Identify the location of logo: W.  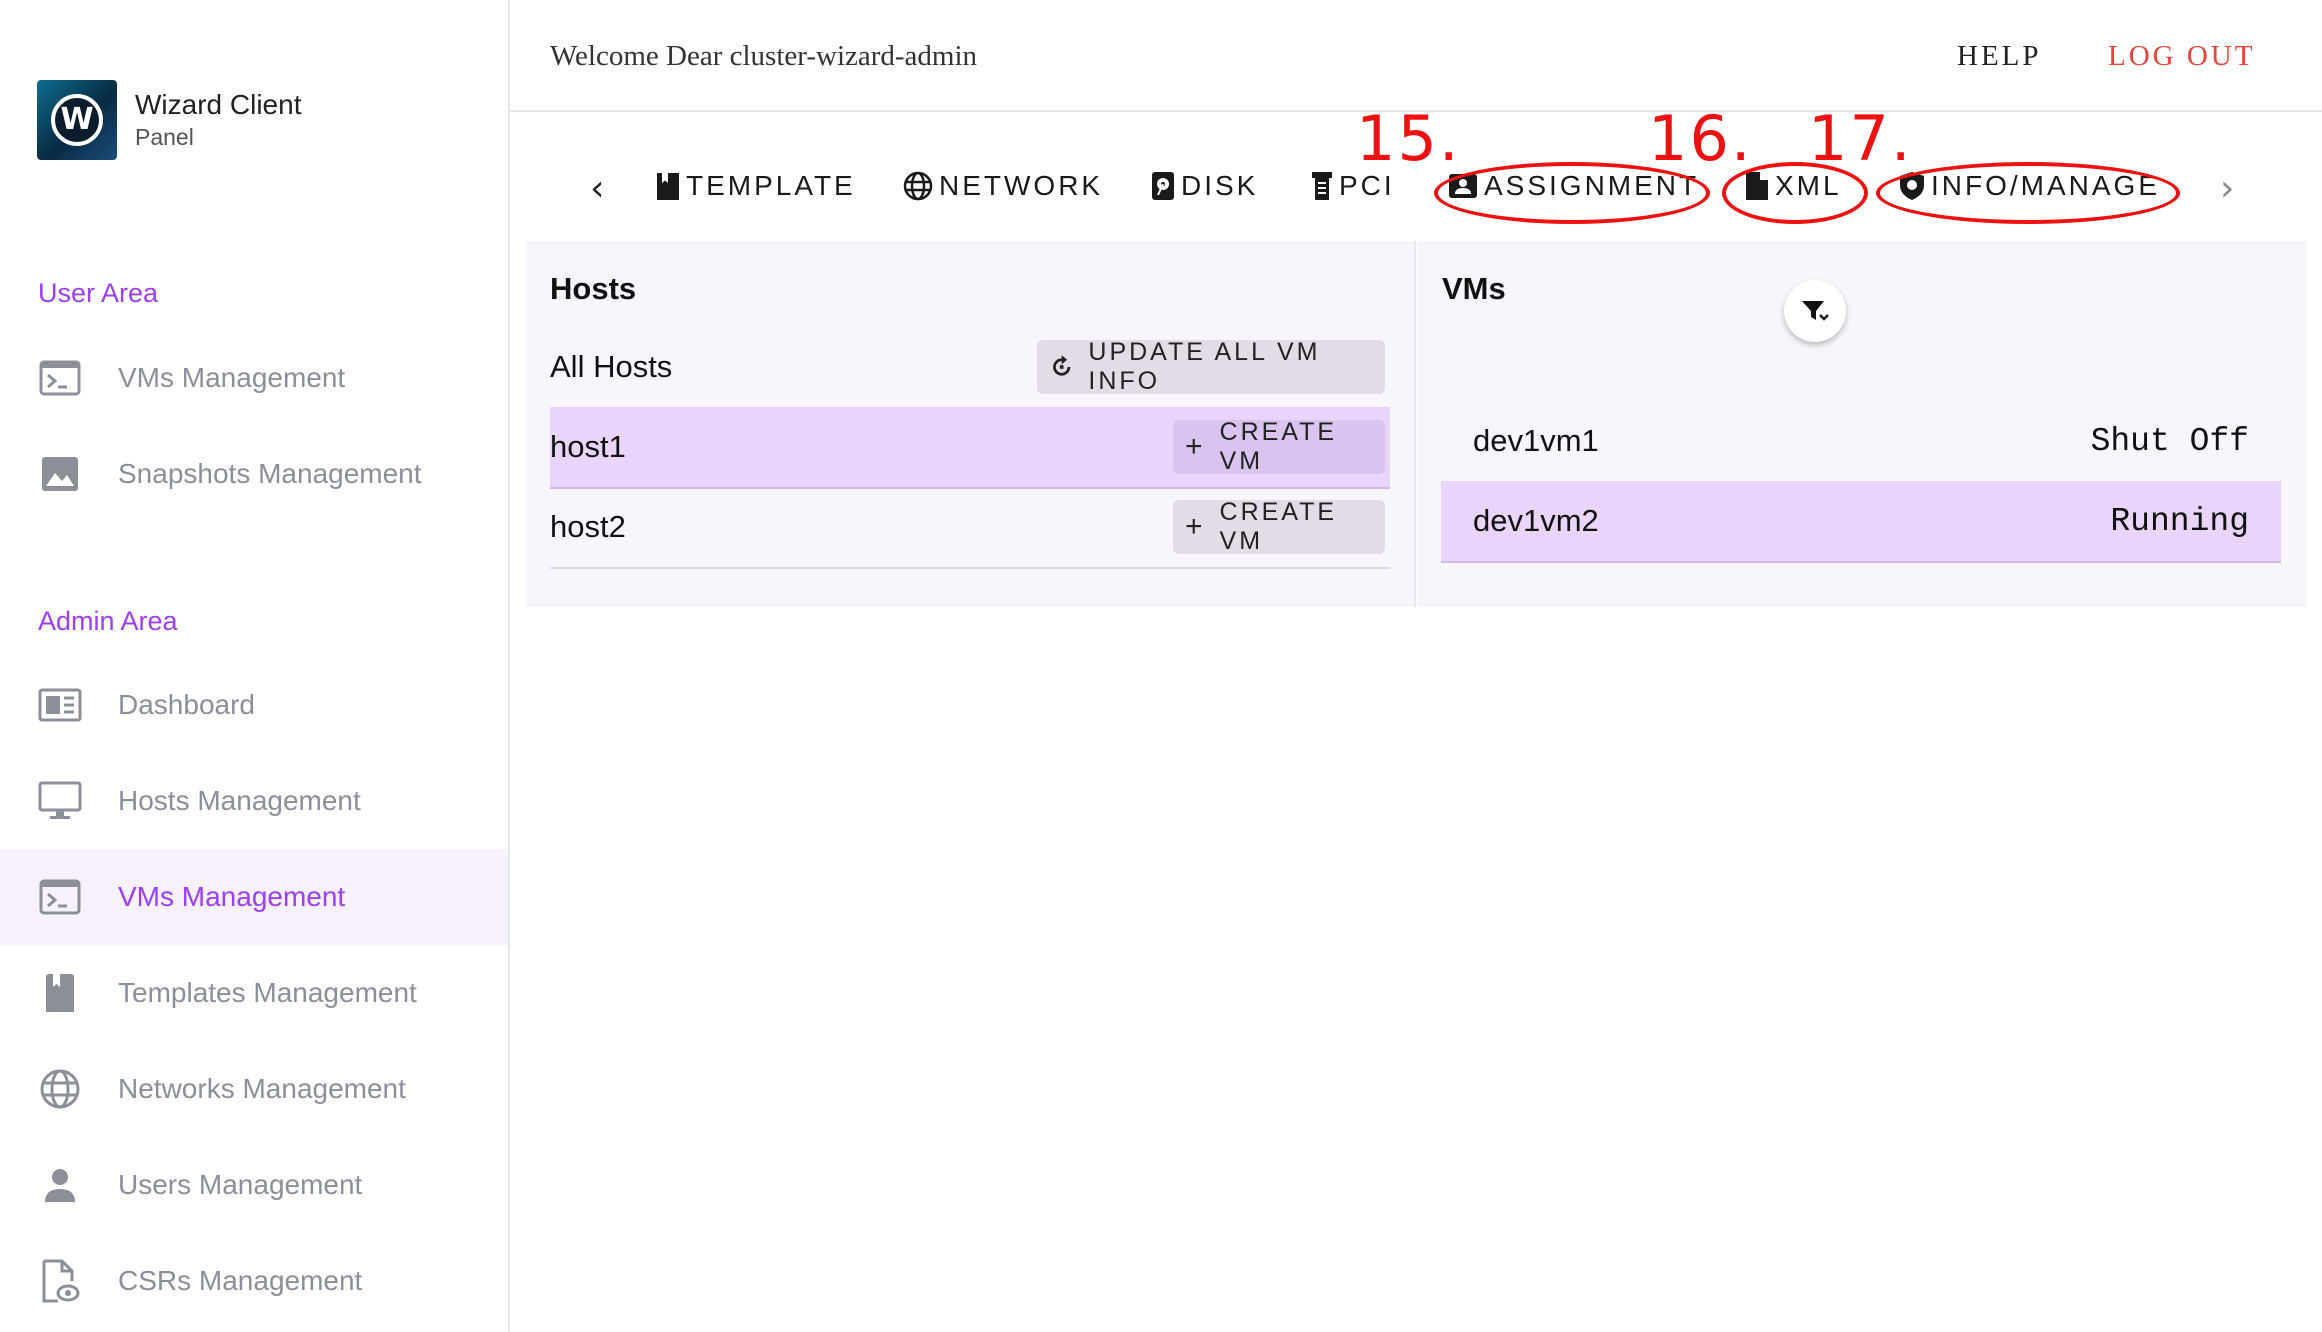
(77, 120).